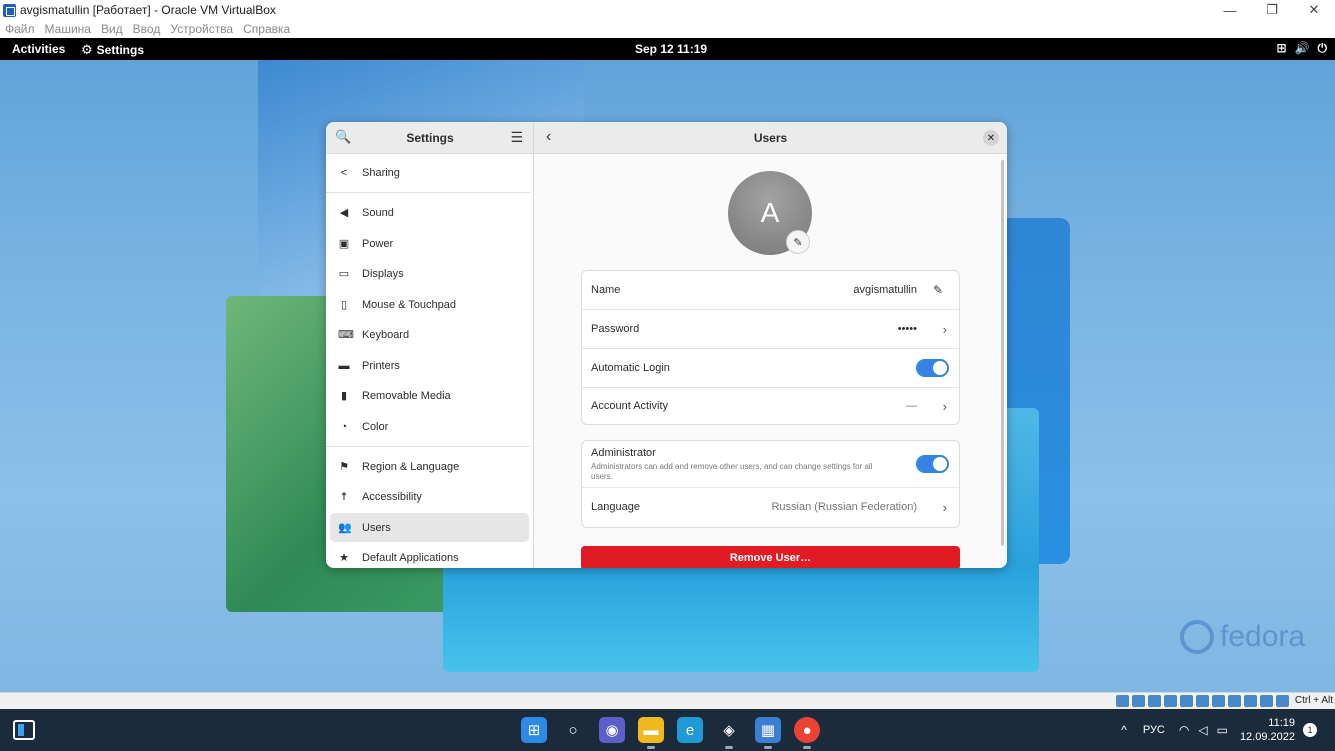 Image resolution: width=1335 pixels, height=751 pixels. What do you see at coordinates (429, 304) in the screenshot?
I see `sidebar-item-mouse: ▯ Mouse & Touchpad` at bounding box center [429, 304].